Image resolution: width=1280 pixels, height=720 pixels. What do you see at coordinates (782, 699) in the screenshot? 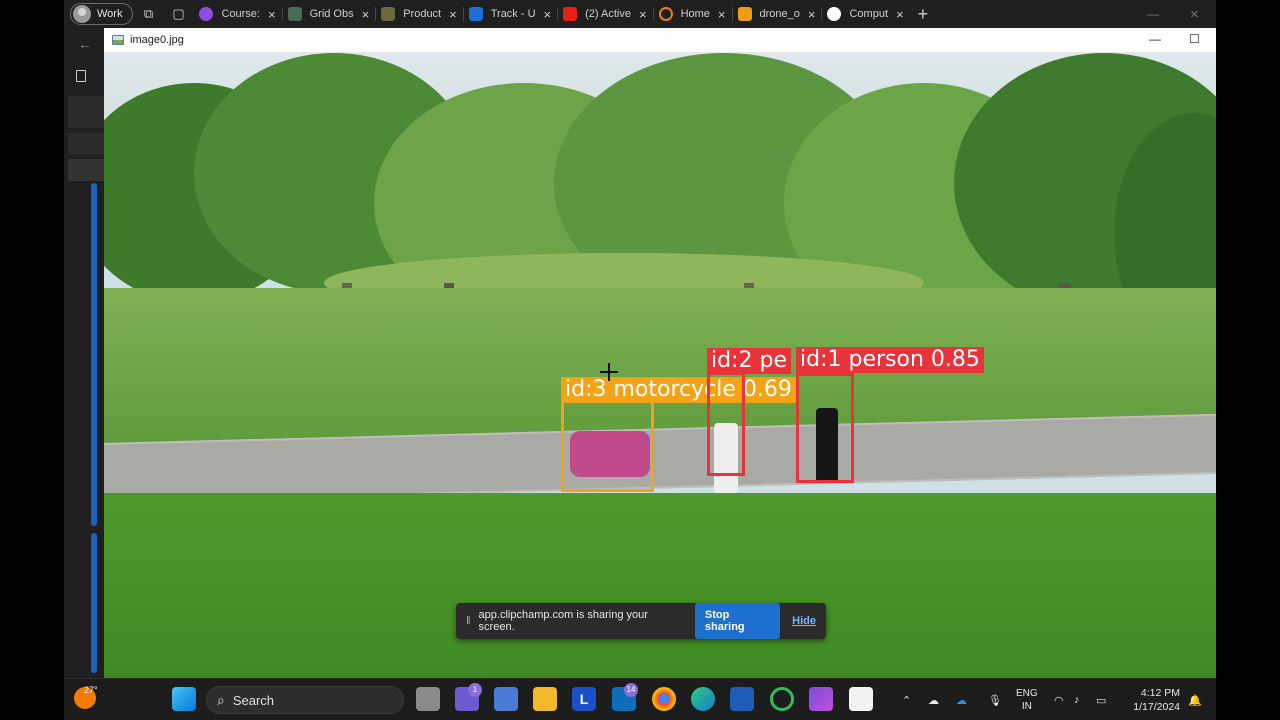
I see `sync-app-icon` at bounding box center [782, 699].